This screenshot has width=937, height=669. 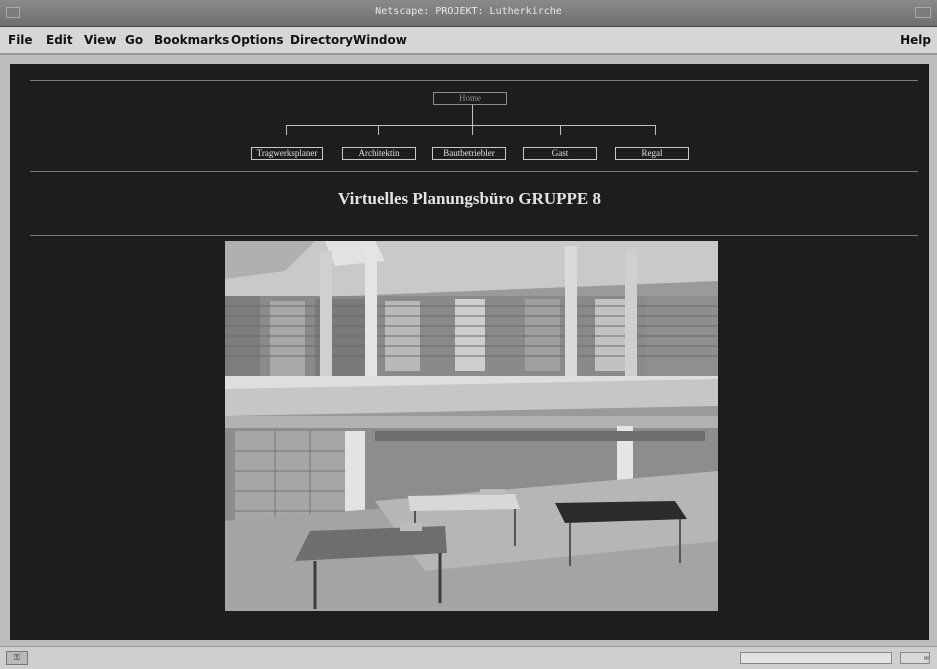 I want to click on menu-edit: Edit, so click(x=59, y=40).